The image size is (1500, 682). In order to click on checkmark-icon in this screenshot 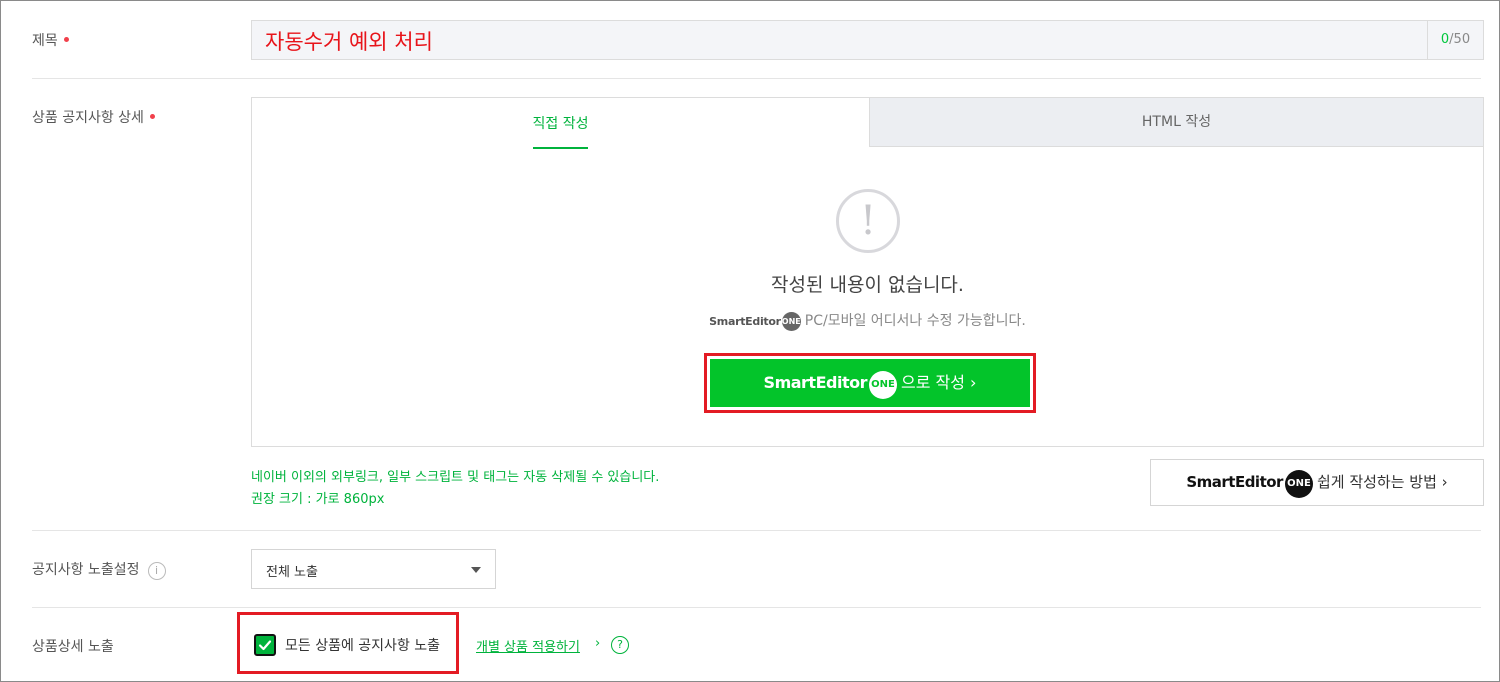, I will do `click(265, 645)`.